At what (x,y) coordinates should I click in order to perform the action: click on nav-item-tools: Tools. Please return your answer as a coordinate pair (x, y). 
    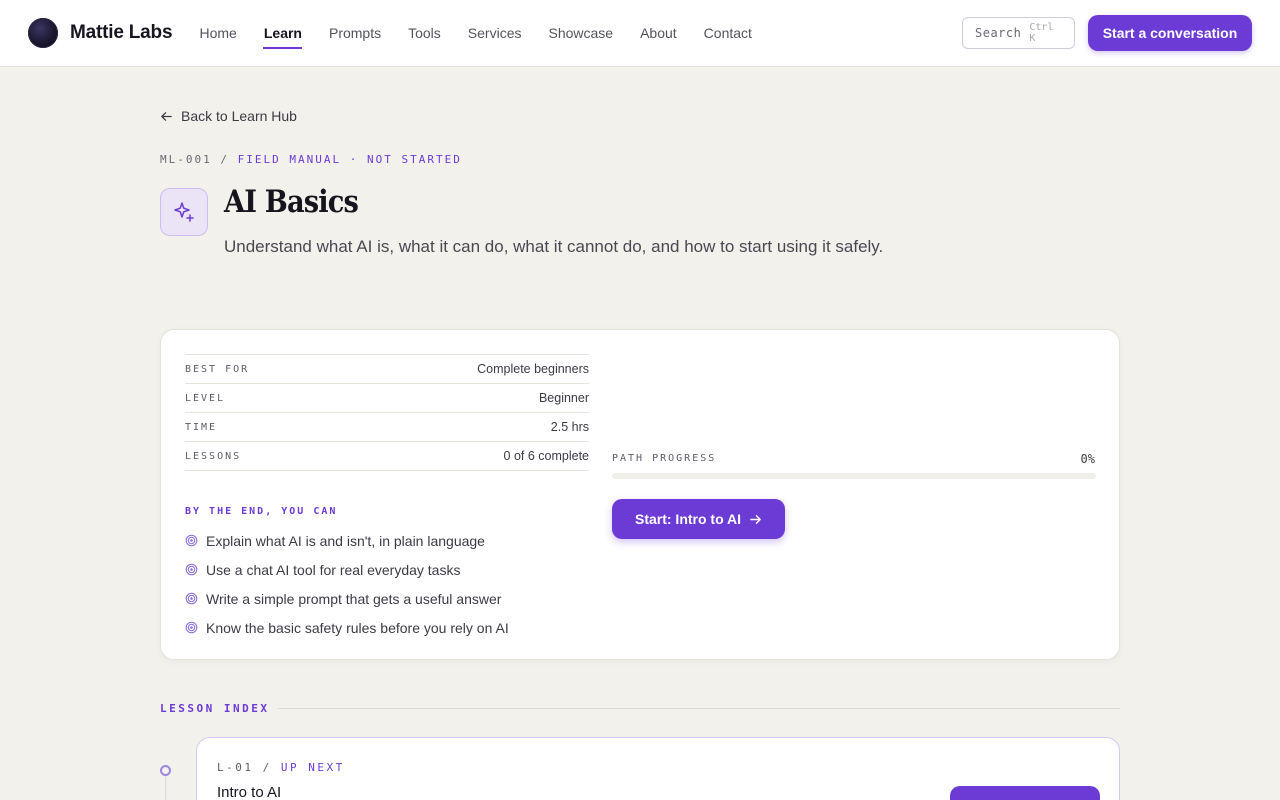
    Looking at the image, I should click on (425, 33).